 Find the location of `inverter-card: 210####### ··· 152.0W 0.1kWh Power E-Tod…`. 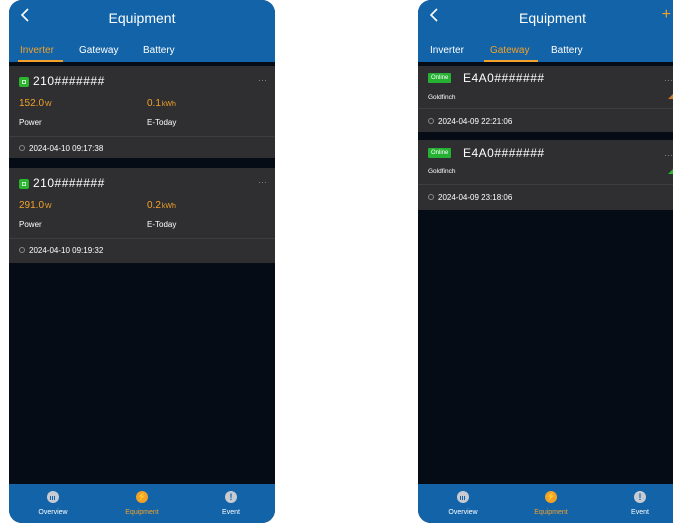

inverter-card: 210####### ··· 152.0W 0.1kWh Power E-Tod… is located at coordinates (142, 112).